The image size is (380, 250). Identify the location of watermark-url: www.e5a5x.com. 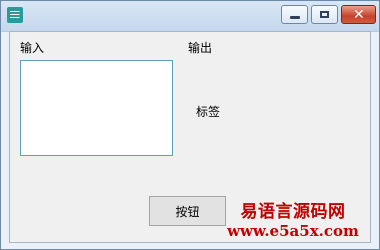
(293, 231).